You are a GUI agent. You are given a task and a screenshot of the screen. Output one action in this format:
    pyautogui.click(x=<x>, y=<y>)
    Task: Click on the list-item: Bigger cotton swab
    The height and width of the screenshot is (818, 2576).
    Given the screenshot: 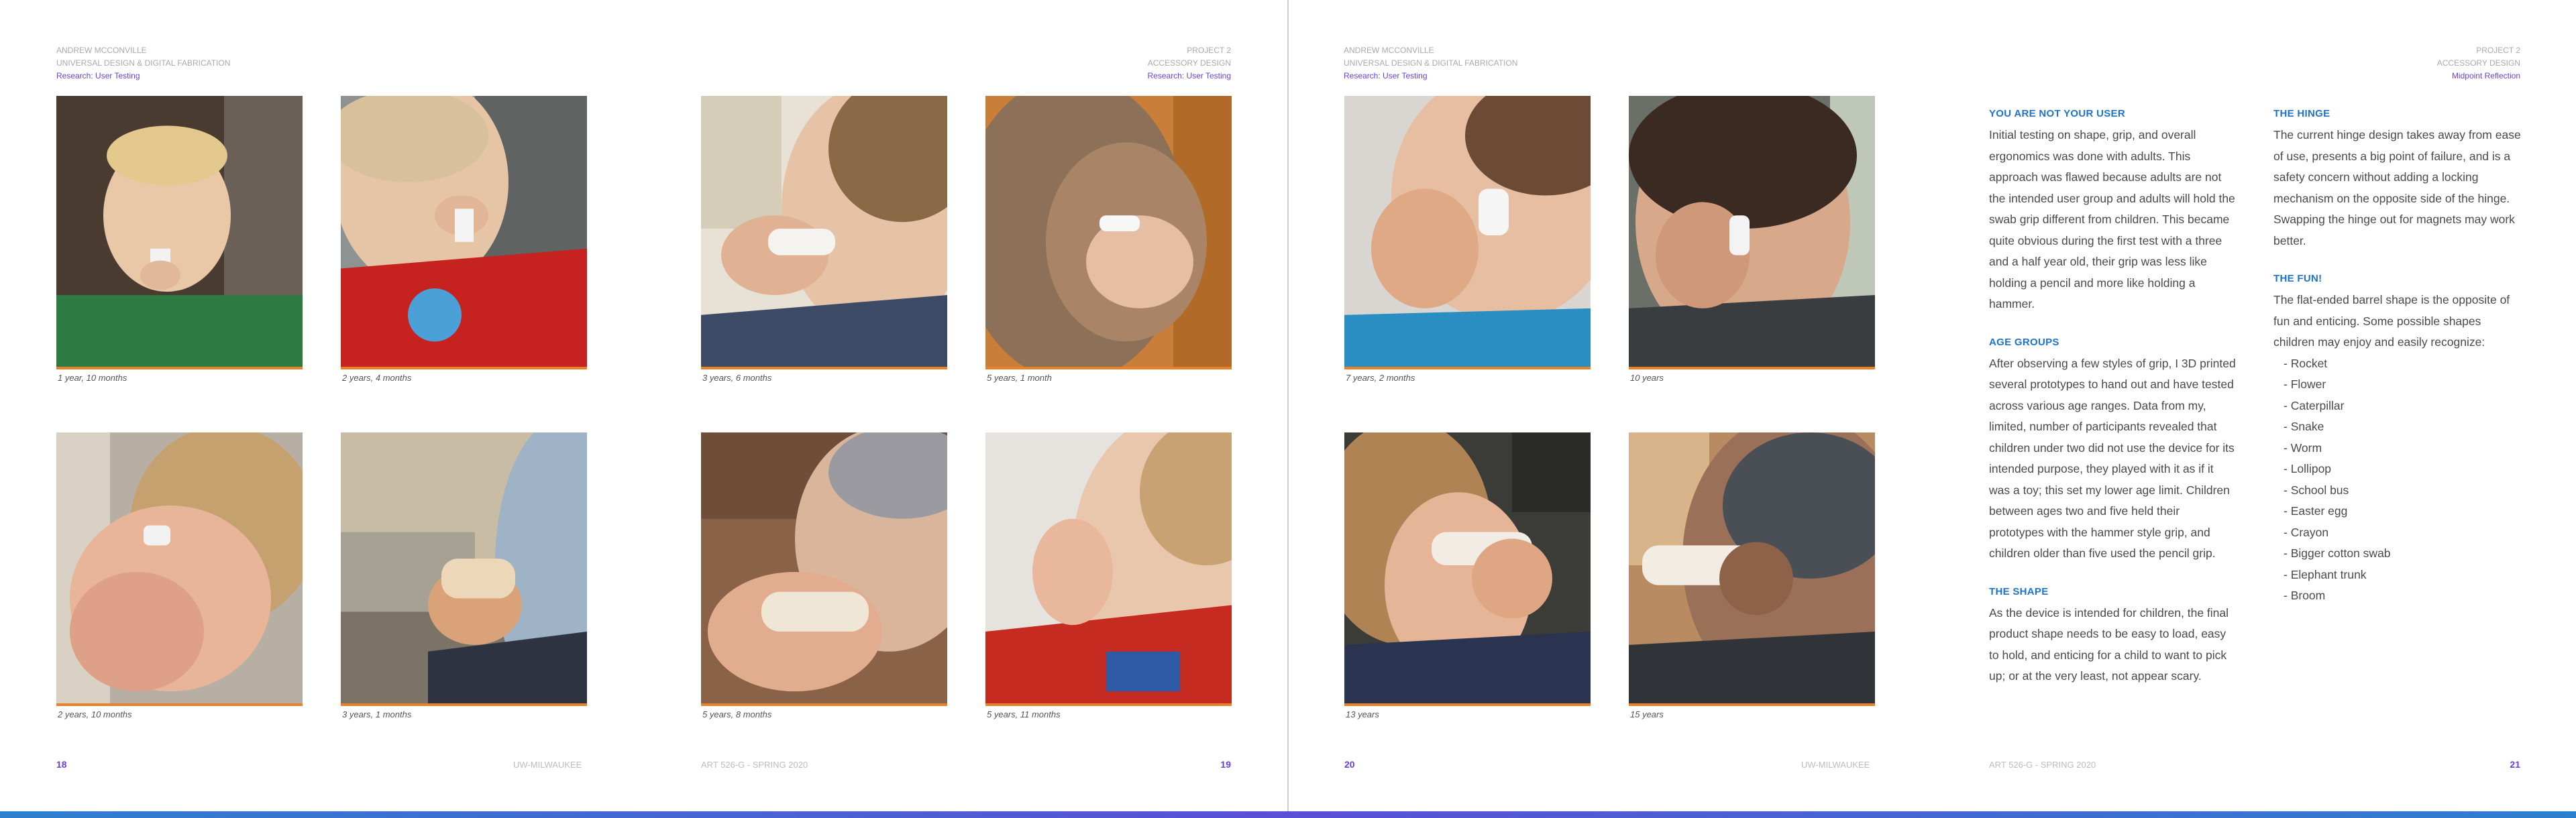 What is the action you would take?
    pyautogui.click(x=2403, y=554)
    